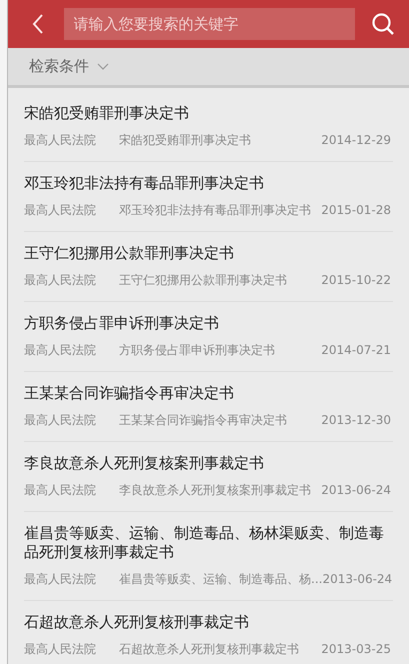  What do you see at coordinates (207, 183) in the screenshot?
I see `result-title: 邓玉玲犯非法持有毒品罪刑事决定书` at bounding box center [207, 183].